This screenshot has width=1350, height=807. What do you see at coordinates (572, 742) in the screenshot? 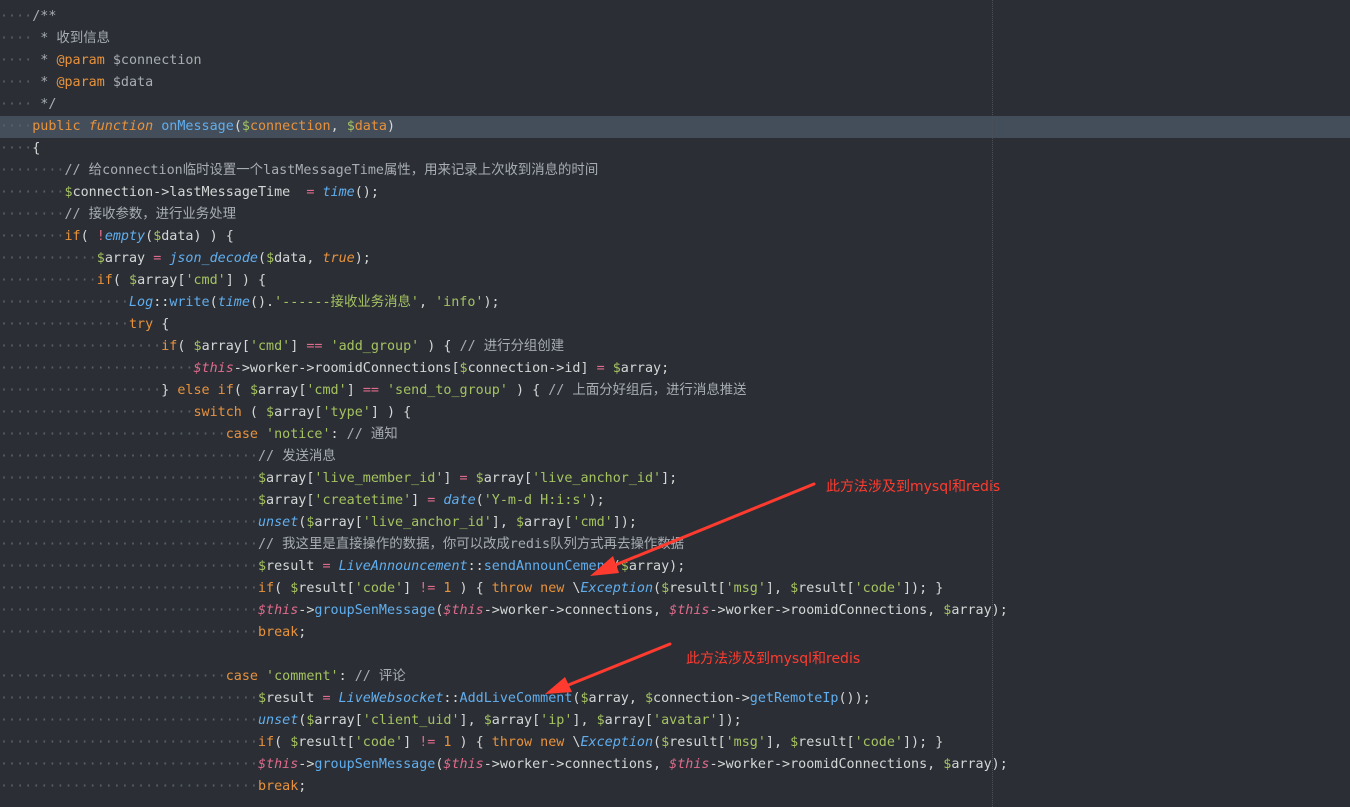
I see `code-token: \` at bounding box center [572, 742].